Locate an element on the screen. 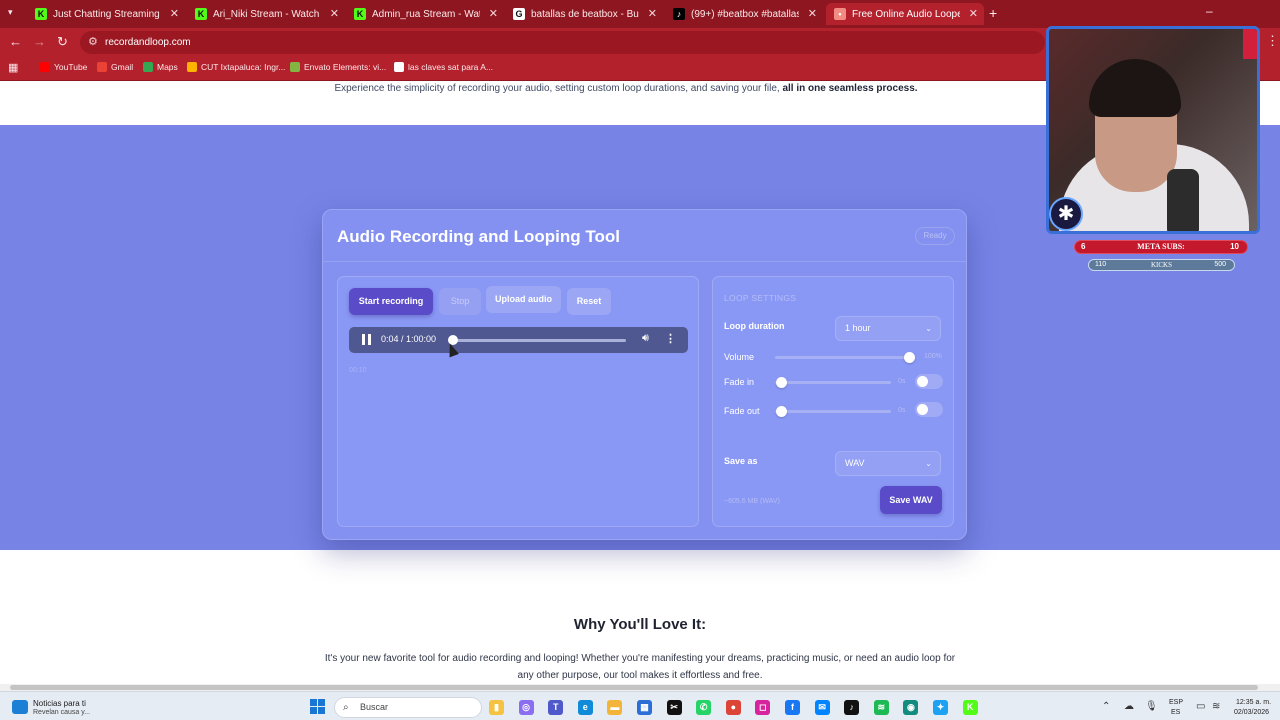 The width and height of the screenshot is (1280, 720). tab-title: Free Online Audio Looper and R is located at coordinates (906, 14).